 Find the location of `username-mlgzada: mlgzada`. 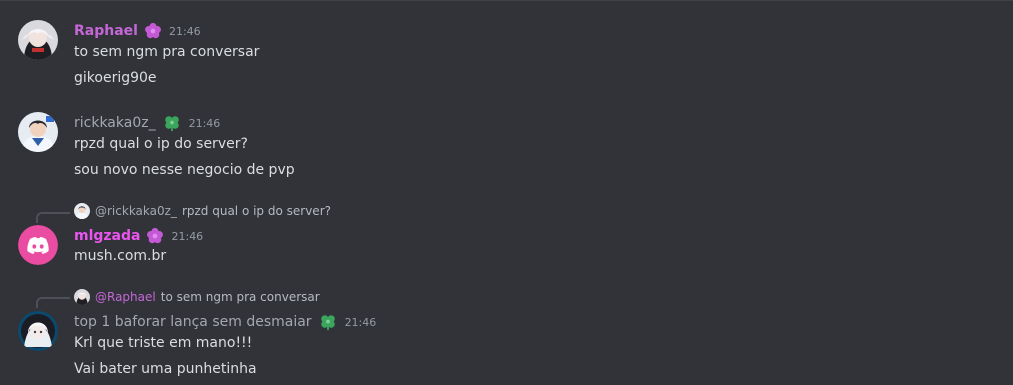

username-mlgzada: mlgzada is located at coordinates (107, 236).